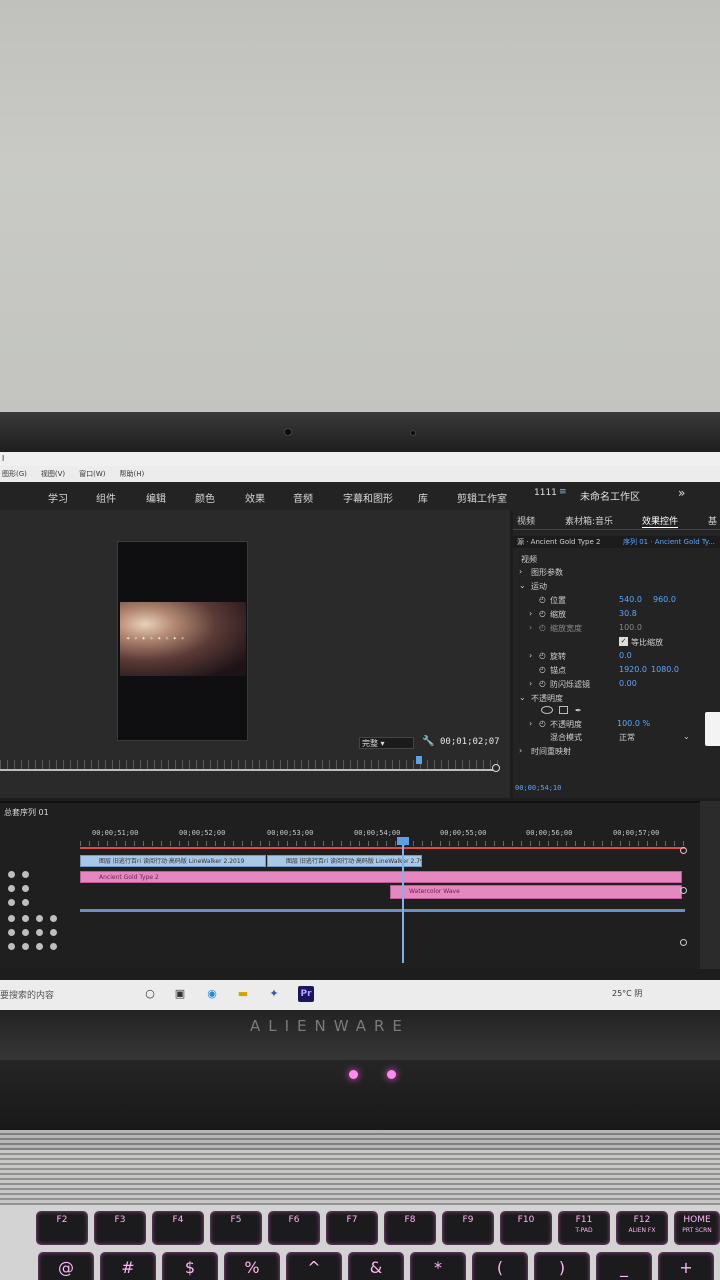  I want to click on effect-time-remap: › 时间重映射, so click(616, 751).